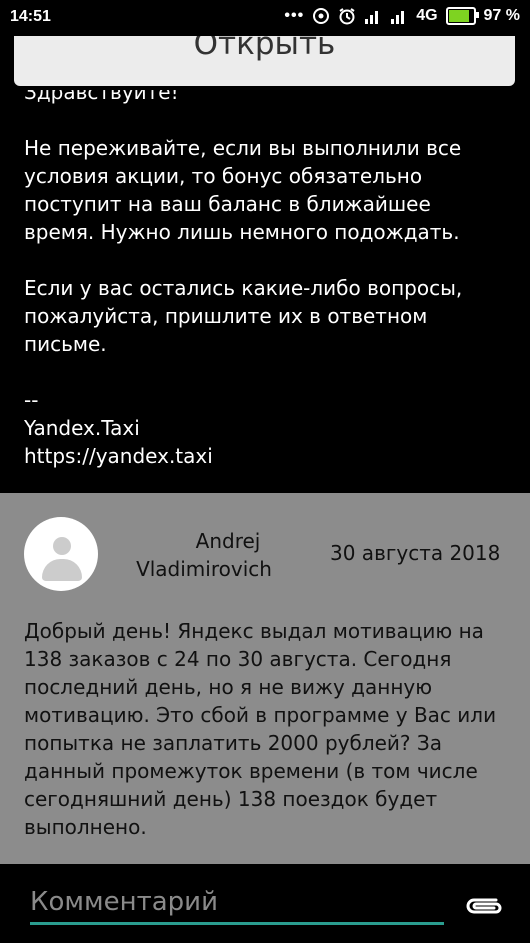 The image size is (530, 943). What do you see at coordinates (427, 15) in the screenshot?
I see `network-type: 4G` at bounding box center [427, 15].